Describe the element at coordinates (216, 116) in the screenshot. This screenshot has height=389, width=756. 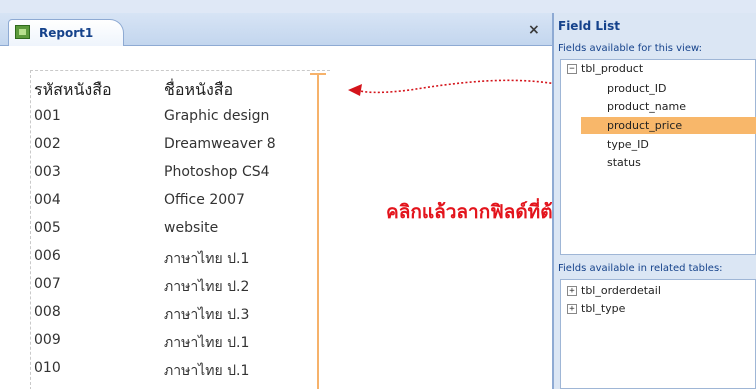
I see `row-name: Graphic design` at that location.